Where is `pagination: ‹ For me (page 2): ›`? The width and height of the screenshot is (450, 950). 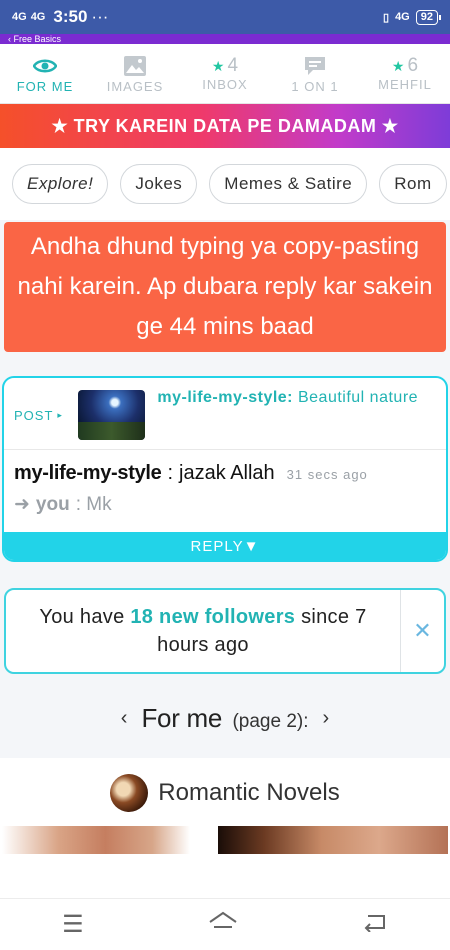 pagination: ‹ For me (page 2): › is located at coordinates (225, 718).